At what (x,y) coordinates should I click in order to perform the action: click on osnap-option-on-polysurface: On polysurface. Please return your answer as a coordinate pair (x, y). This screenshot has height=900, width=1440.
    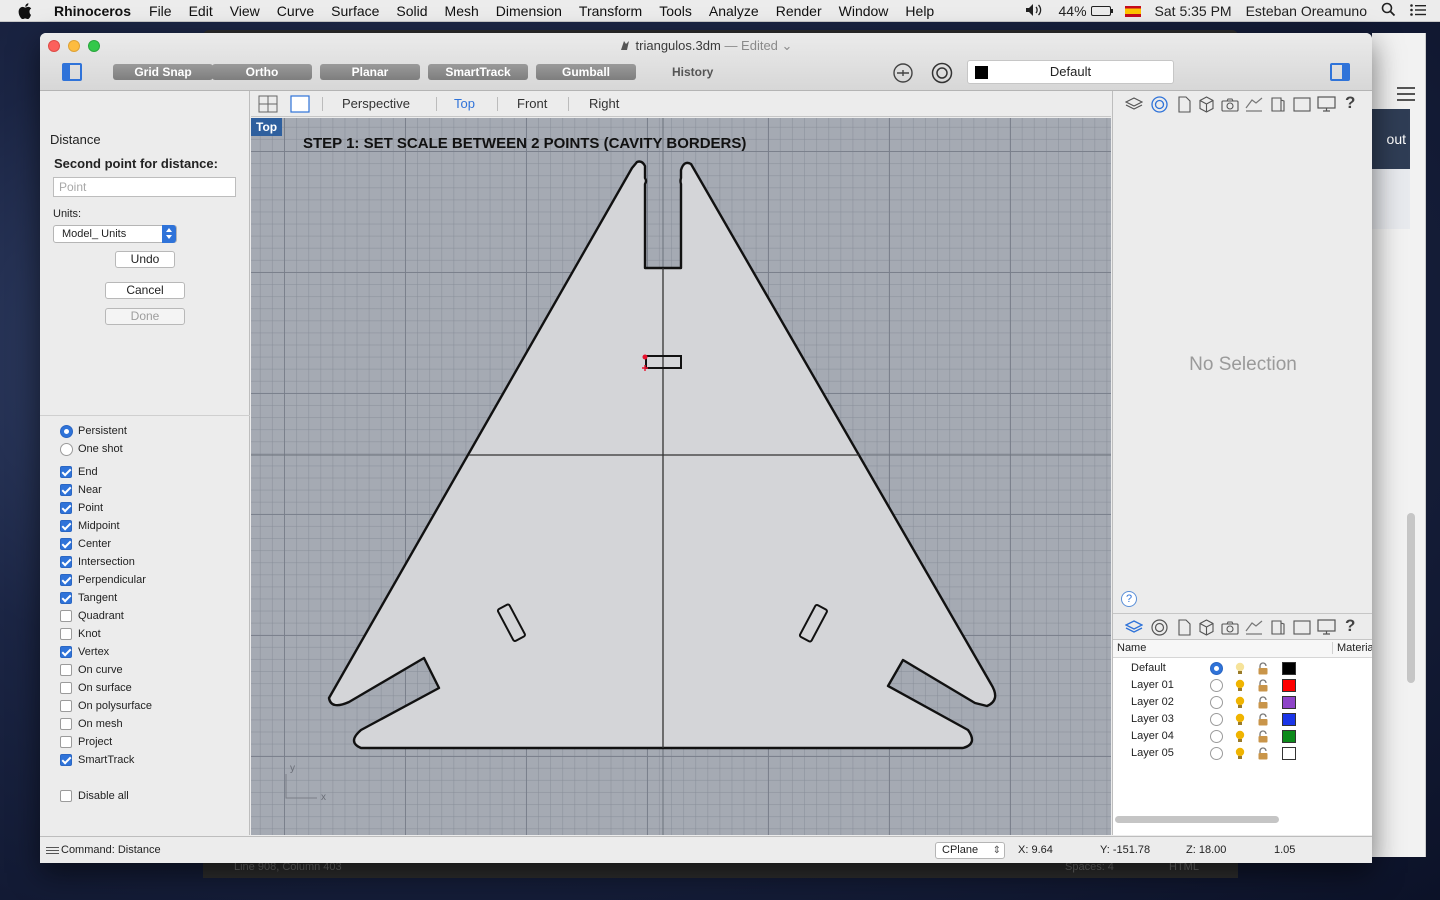
    Looking at the image, I should click on (106, 706).